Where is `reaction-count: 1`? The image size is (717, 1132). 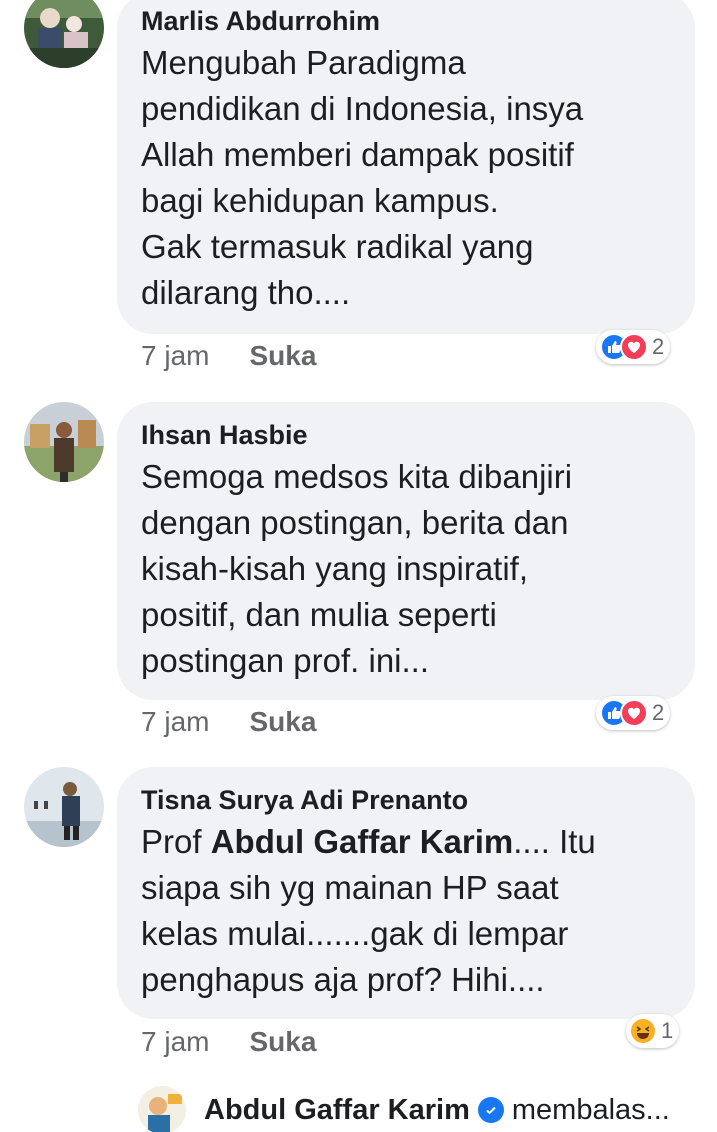 reaction-count: 1 is located at coordinates (667, 1030).